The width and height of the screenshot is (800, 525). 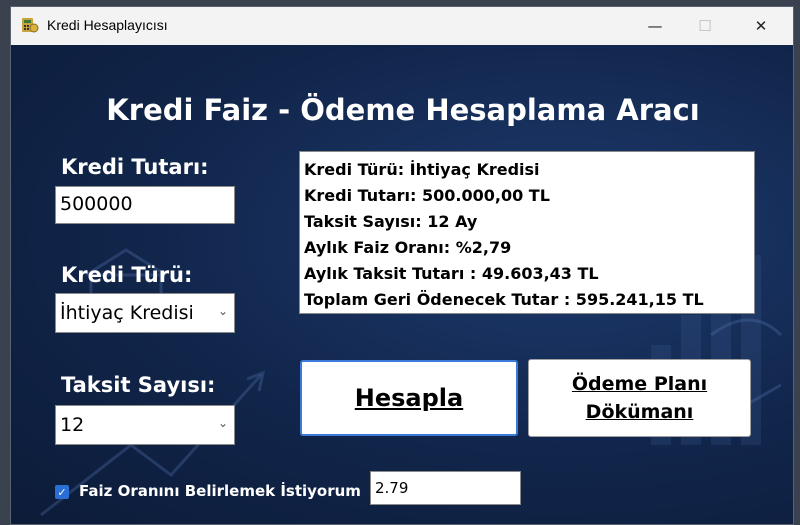 I want to click on amount-input: 500000, so click(x=145, y=205).